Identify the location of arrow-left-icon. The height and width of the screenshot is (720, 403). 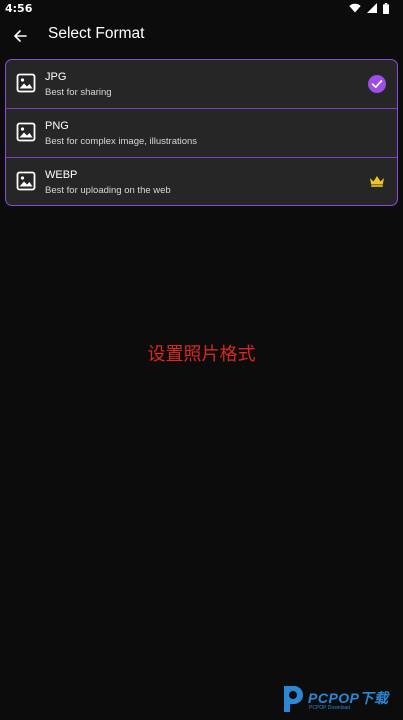
(20, 36).